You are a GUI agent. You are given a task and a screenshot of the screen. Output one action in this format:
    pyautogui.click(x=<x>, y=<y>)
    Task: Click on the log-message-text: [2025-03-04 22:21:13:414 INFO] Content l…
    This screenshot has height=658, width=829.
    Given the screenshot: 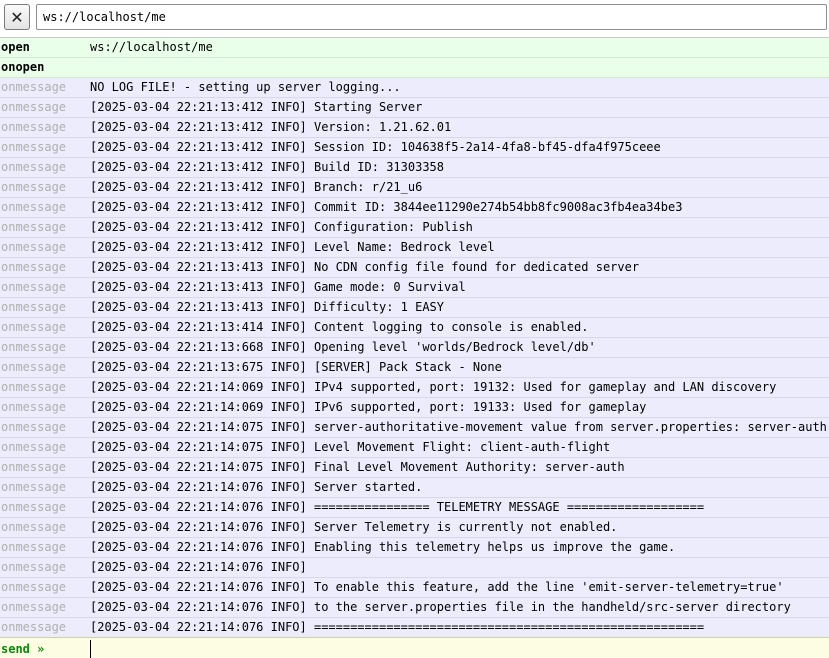 What is the action you would take?
    pyautogui.click(x=339, y=327)
    